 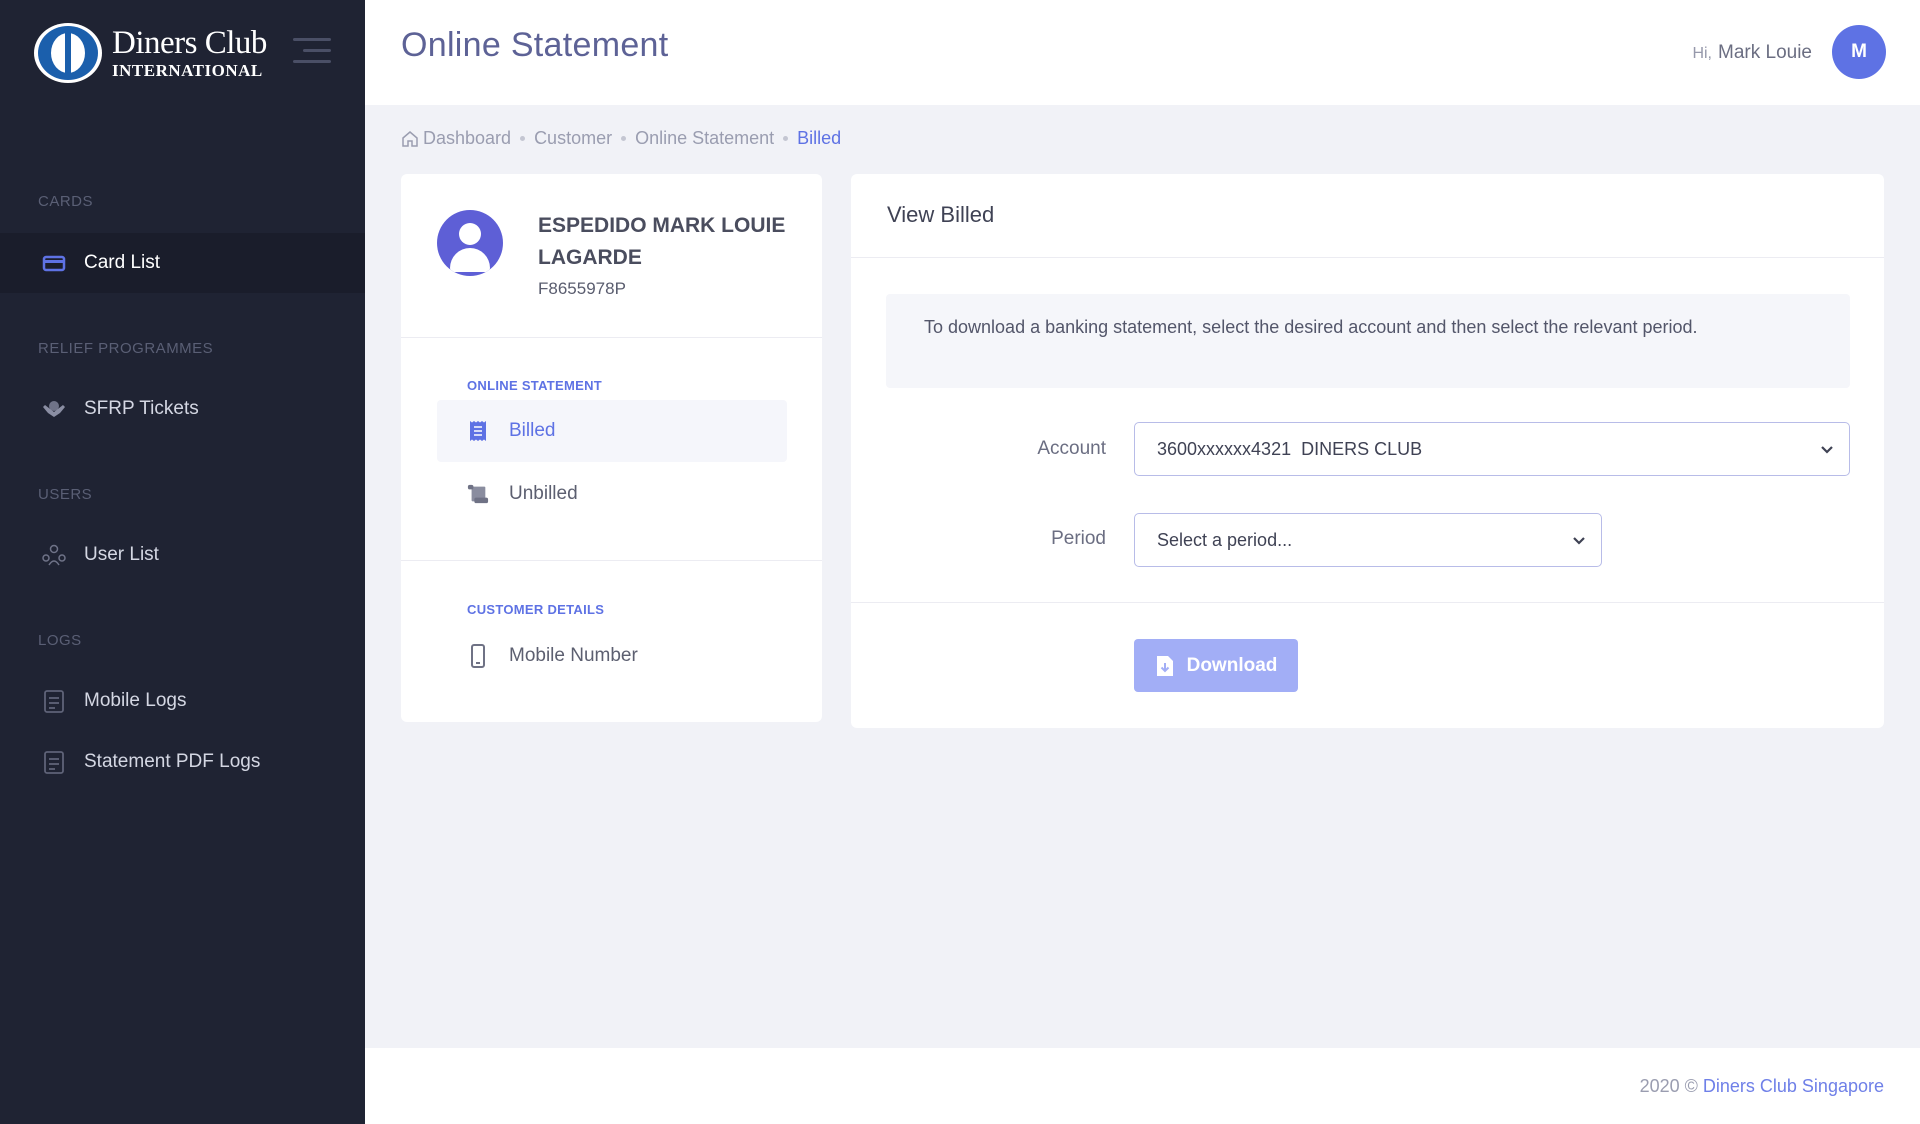 I want to click on footer-text: 2020 © Diners Club Singapore, so click(x=1762, y=1086).